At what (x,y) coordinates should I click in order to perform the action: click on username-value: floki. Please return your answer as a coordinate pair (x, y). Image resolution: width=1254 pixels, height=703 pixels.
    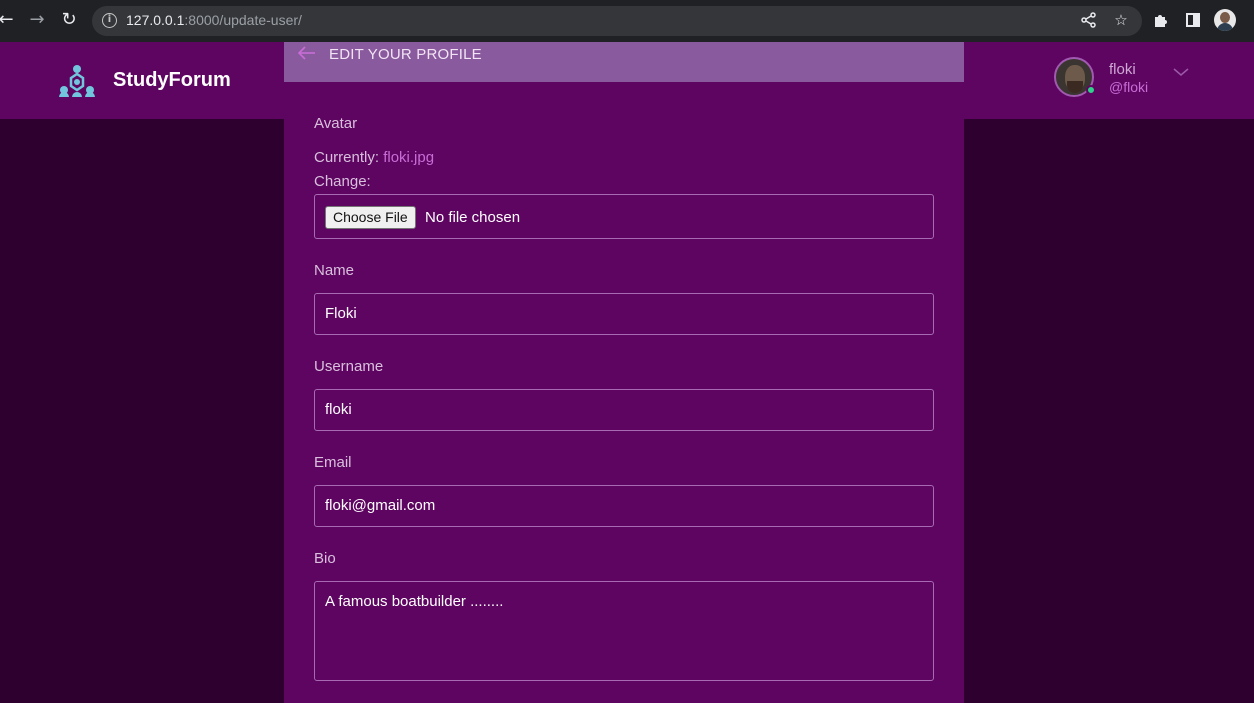
    Looking at the image, I should click on (338, 409).